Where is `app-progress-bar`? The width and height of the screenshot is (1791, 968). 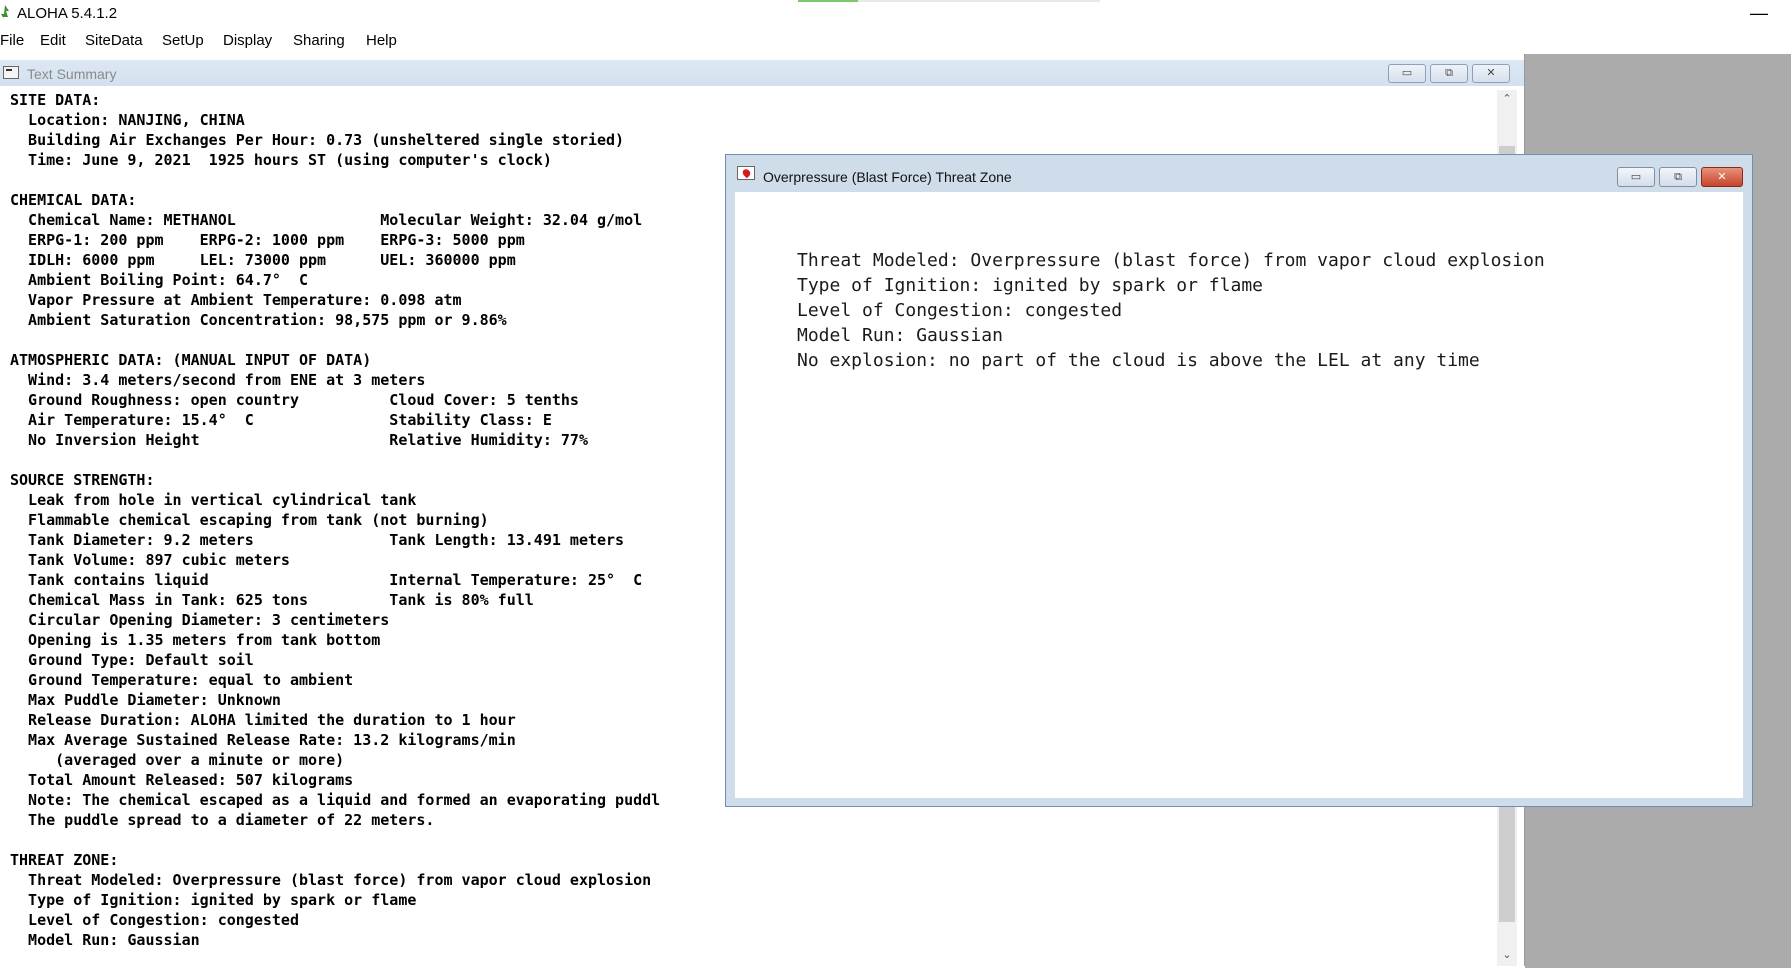
app-progress-bar is located at coordinates (949, 1).